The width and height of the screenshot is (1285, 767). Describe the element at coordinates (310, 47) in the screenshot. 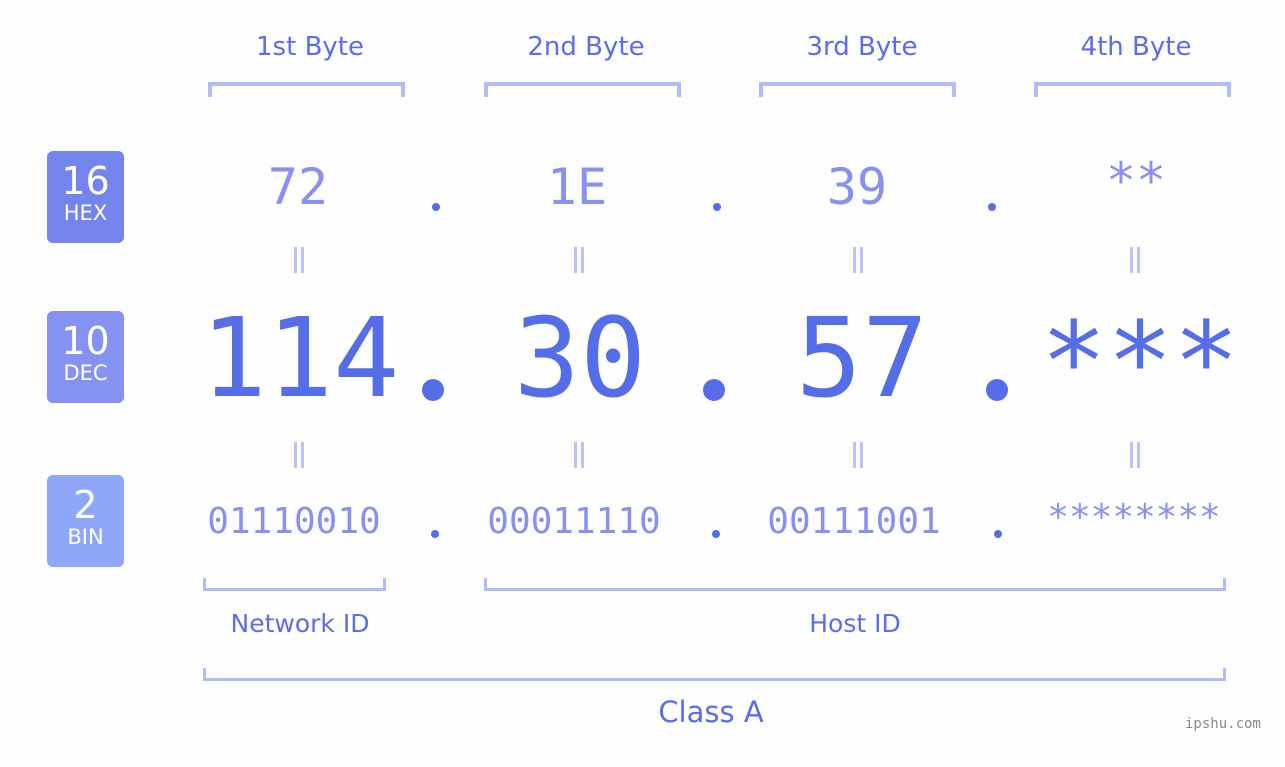

I see `byte-header-1: 1st Byte` at that location.